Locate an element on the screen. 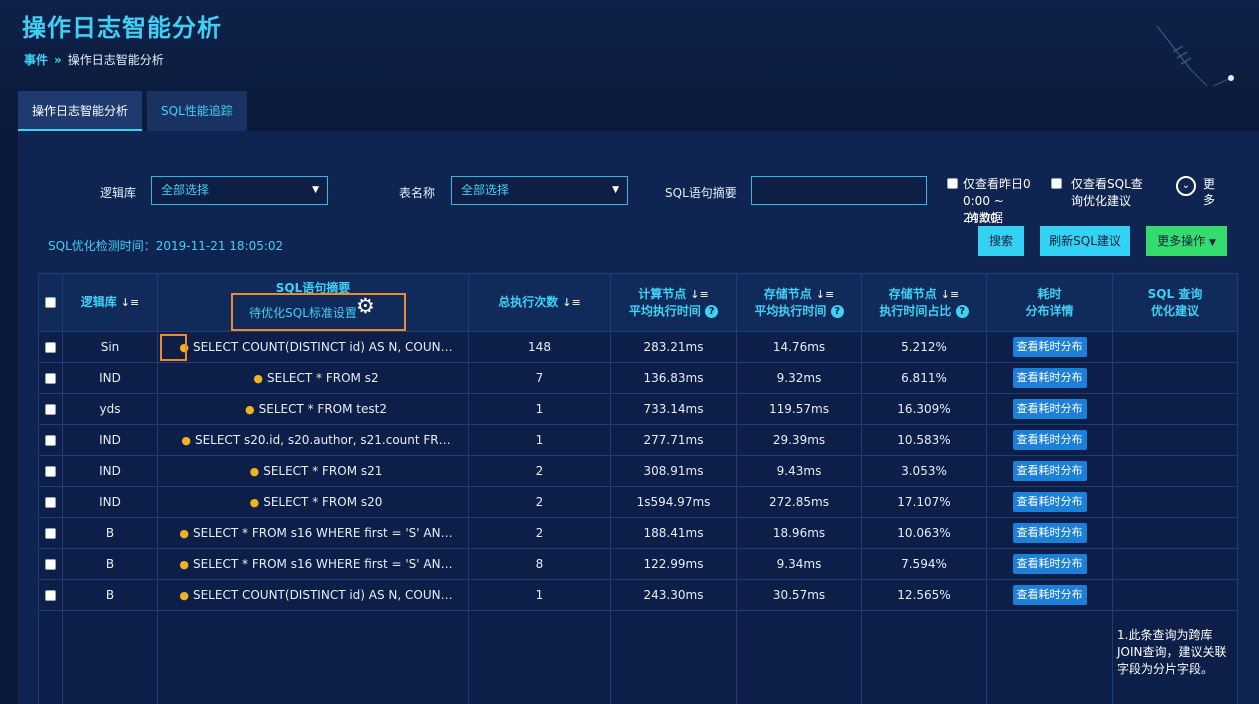 This screenshot has width=1259, height=704. storage-time-cell: 14.76ms is located at coordinates (799, 347).